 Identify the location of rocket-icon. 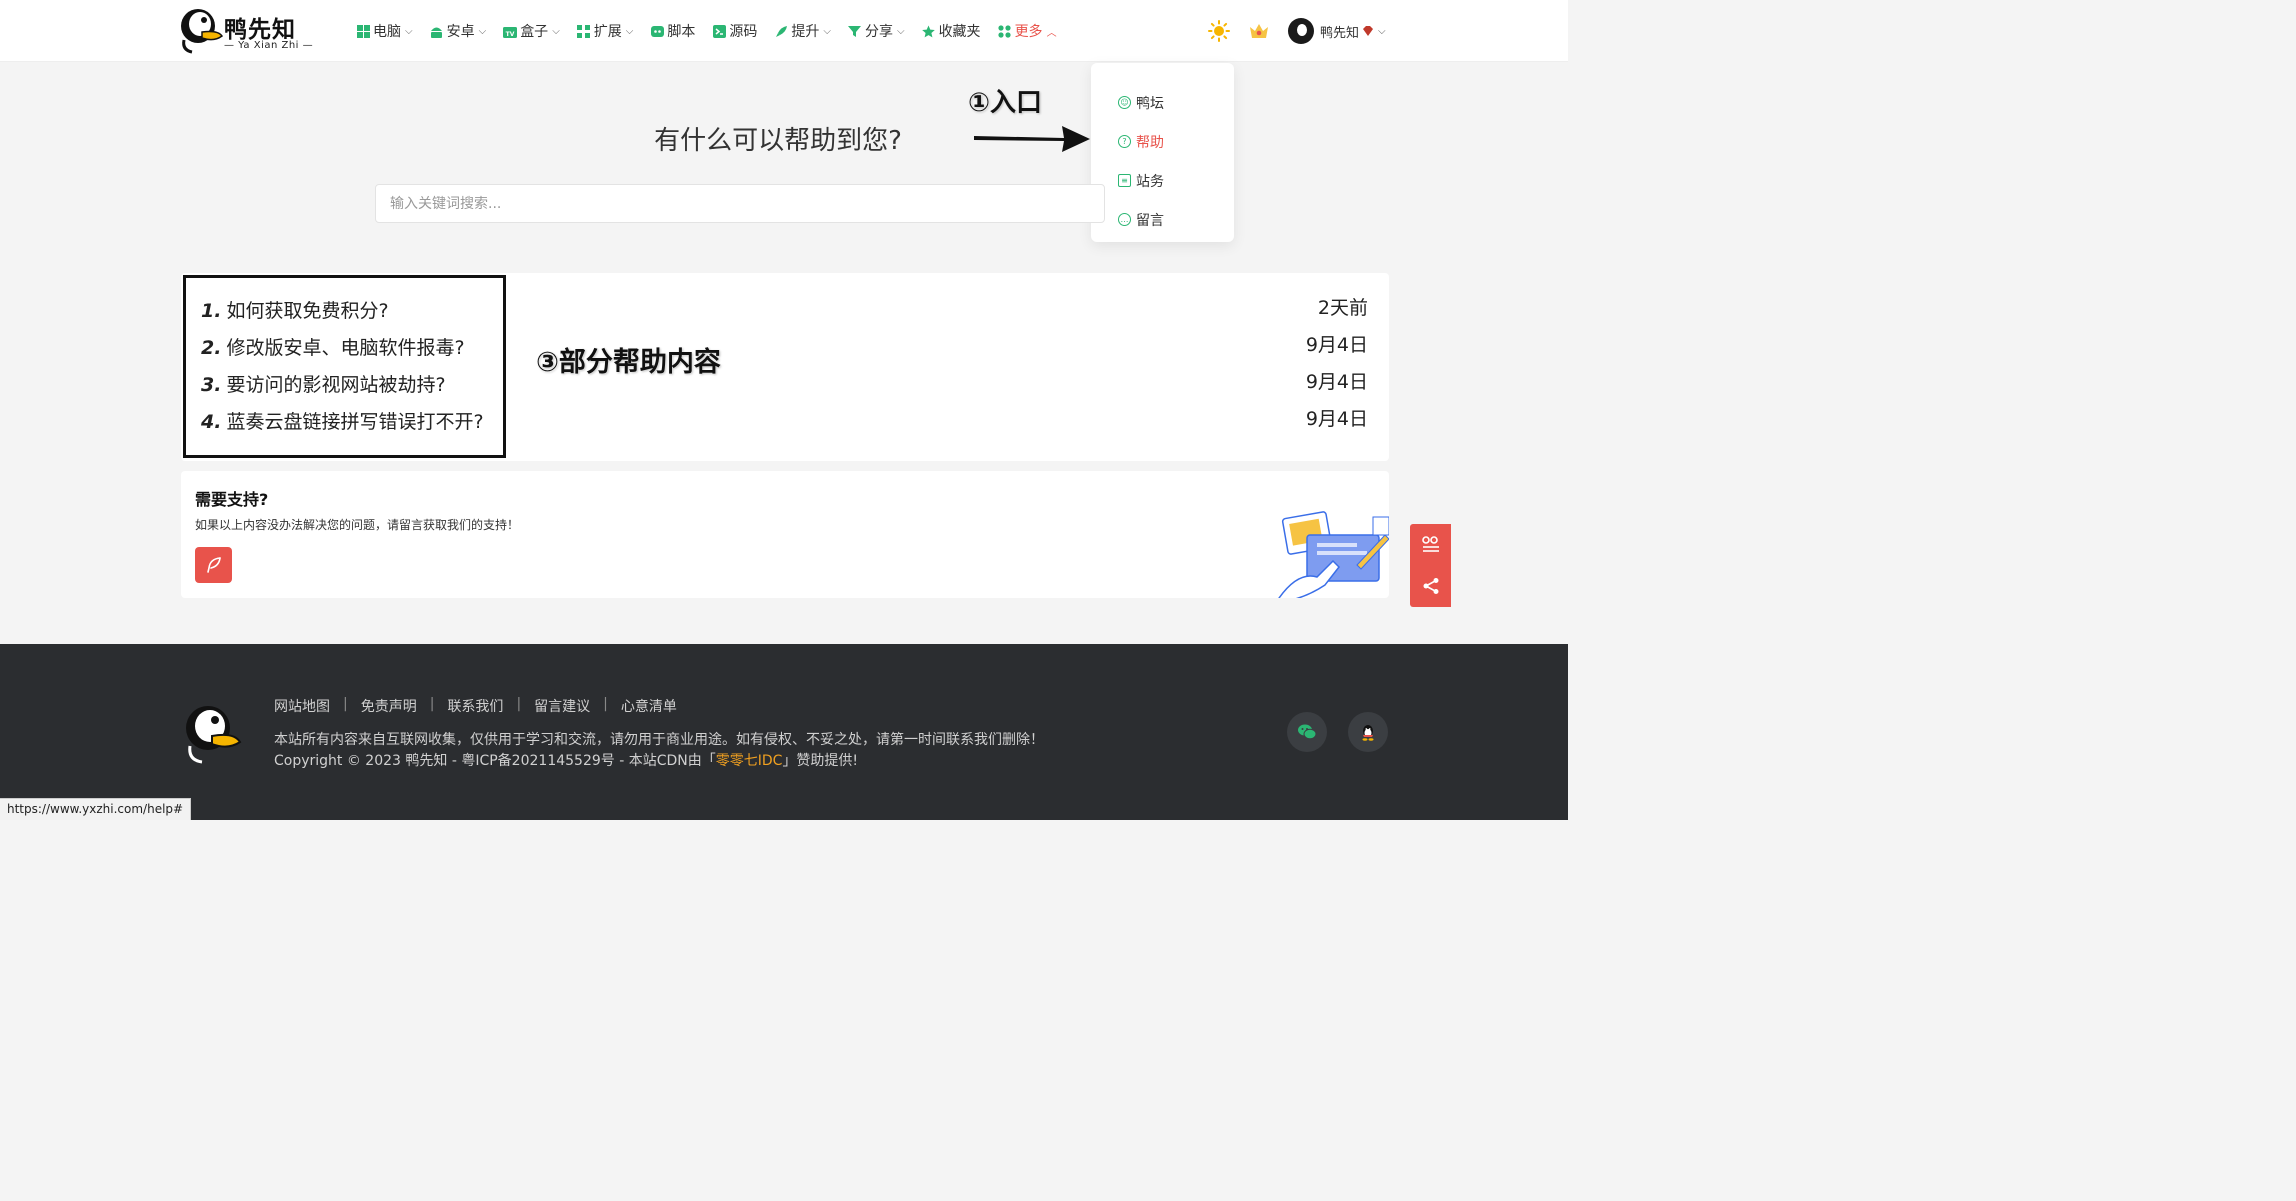
(781, 31).